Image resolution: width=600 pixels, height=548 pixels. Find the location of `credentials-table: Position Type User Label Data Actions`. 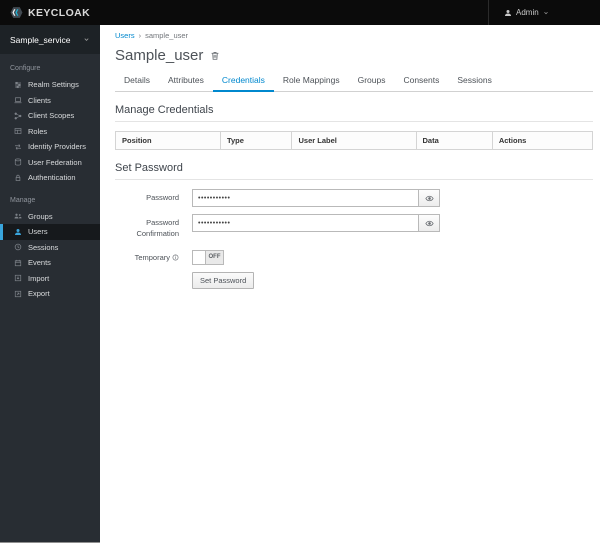

credentials-table: Position Type User Label Data Actions is located at coordinates (354, 140).